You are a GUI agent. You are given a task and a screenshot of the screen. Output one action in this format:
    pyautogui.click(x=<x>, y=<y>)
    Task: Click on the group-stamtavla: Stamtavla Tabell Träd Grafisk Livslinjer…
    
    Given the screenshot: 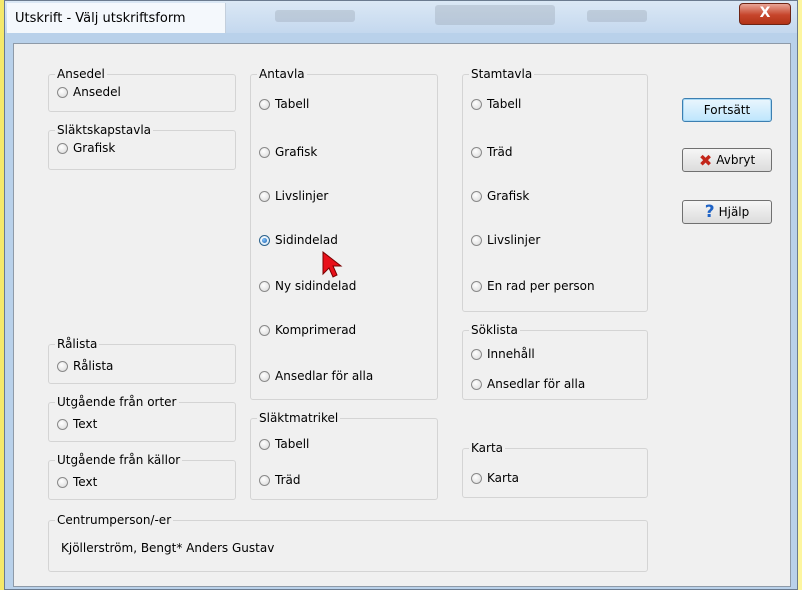 What is the action you would take?
    pyautogui.click(x=555, y=189)
    